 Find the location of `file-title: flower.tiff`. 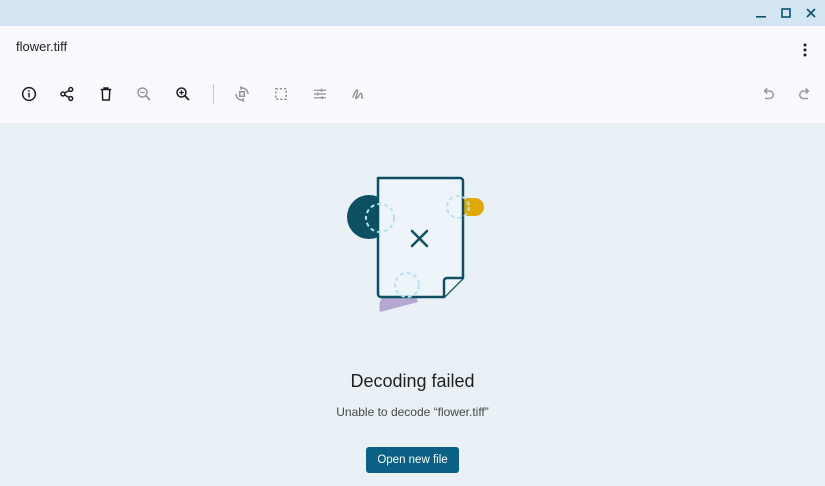

file-title: flower.tiff is located at coordinates (42, 46).